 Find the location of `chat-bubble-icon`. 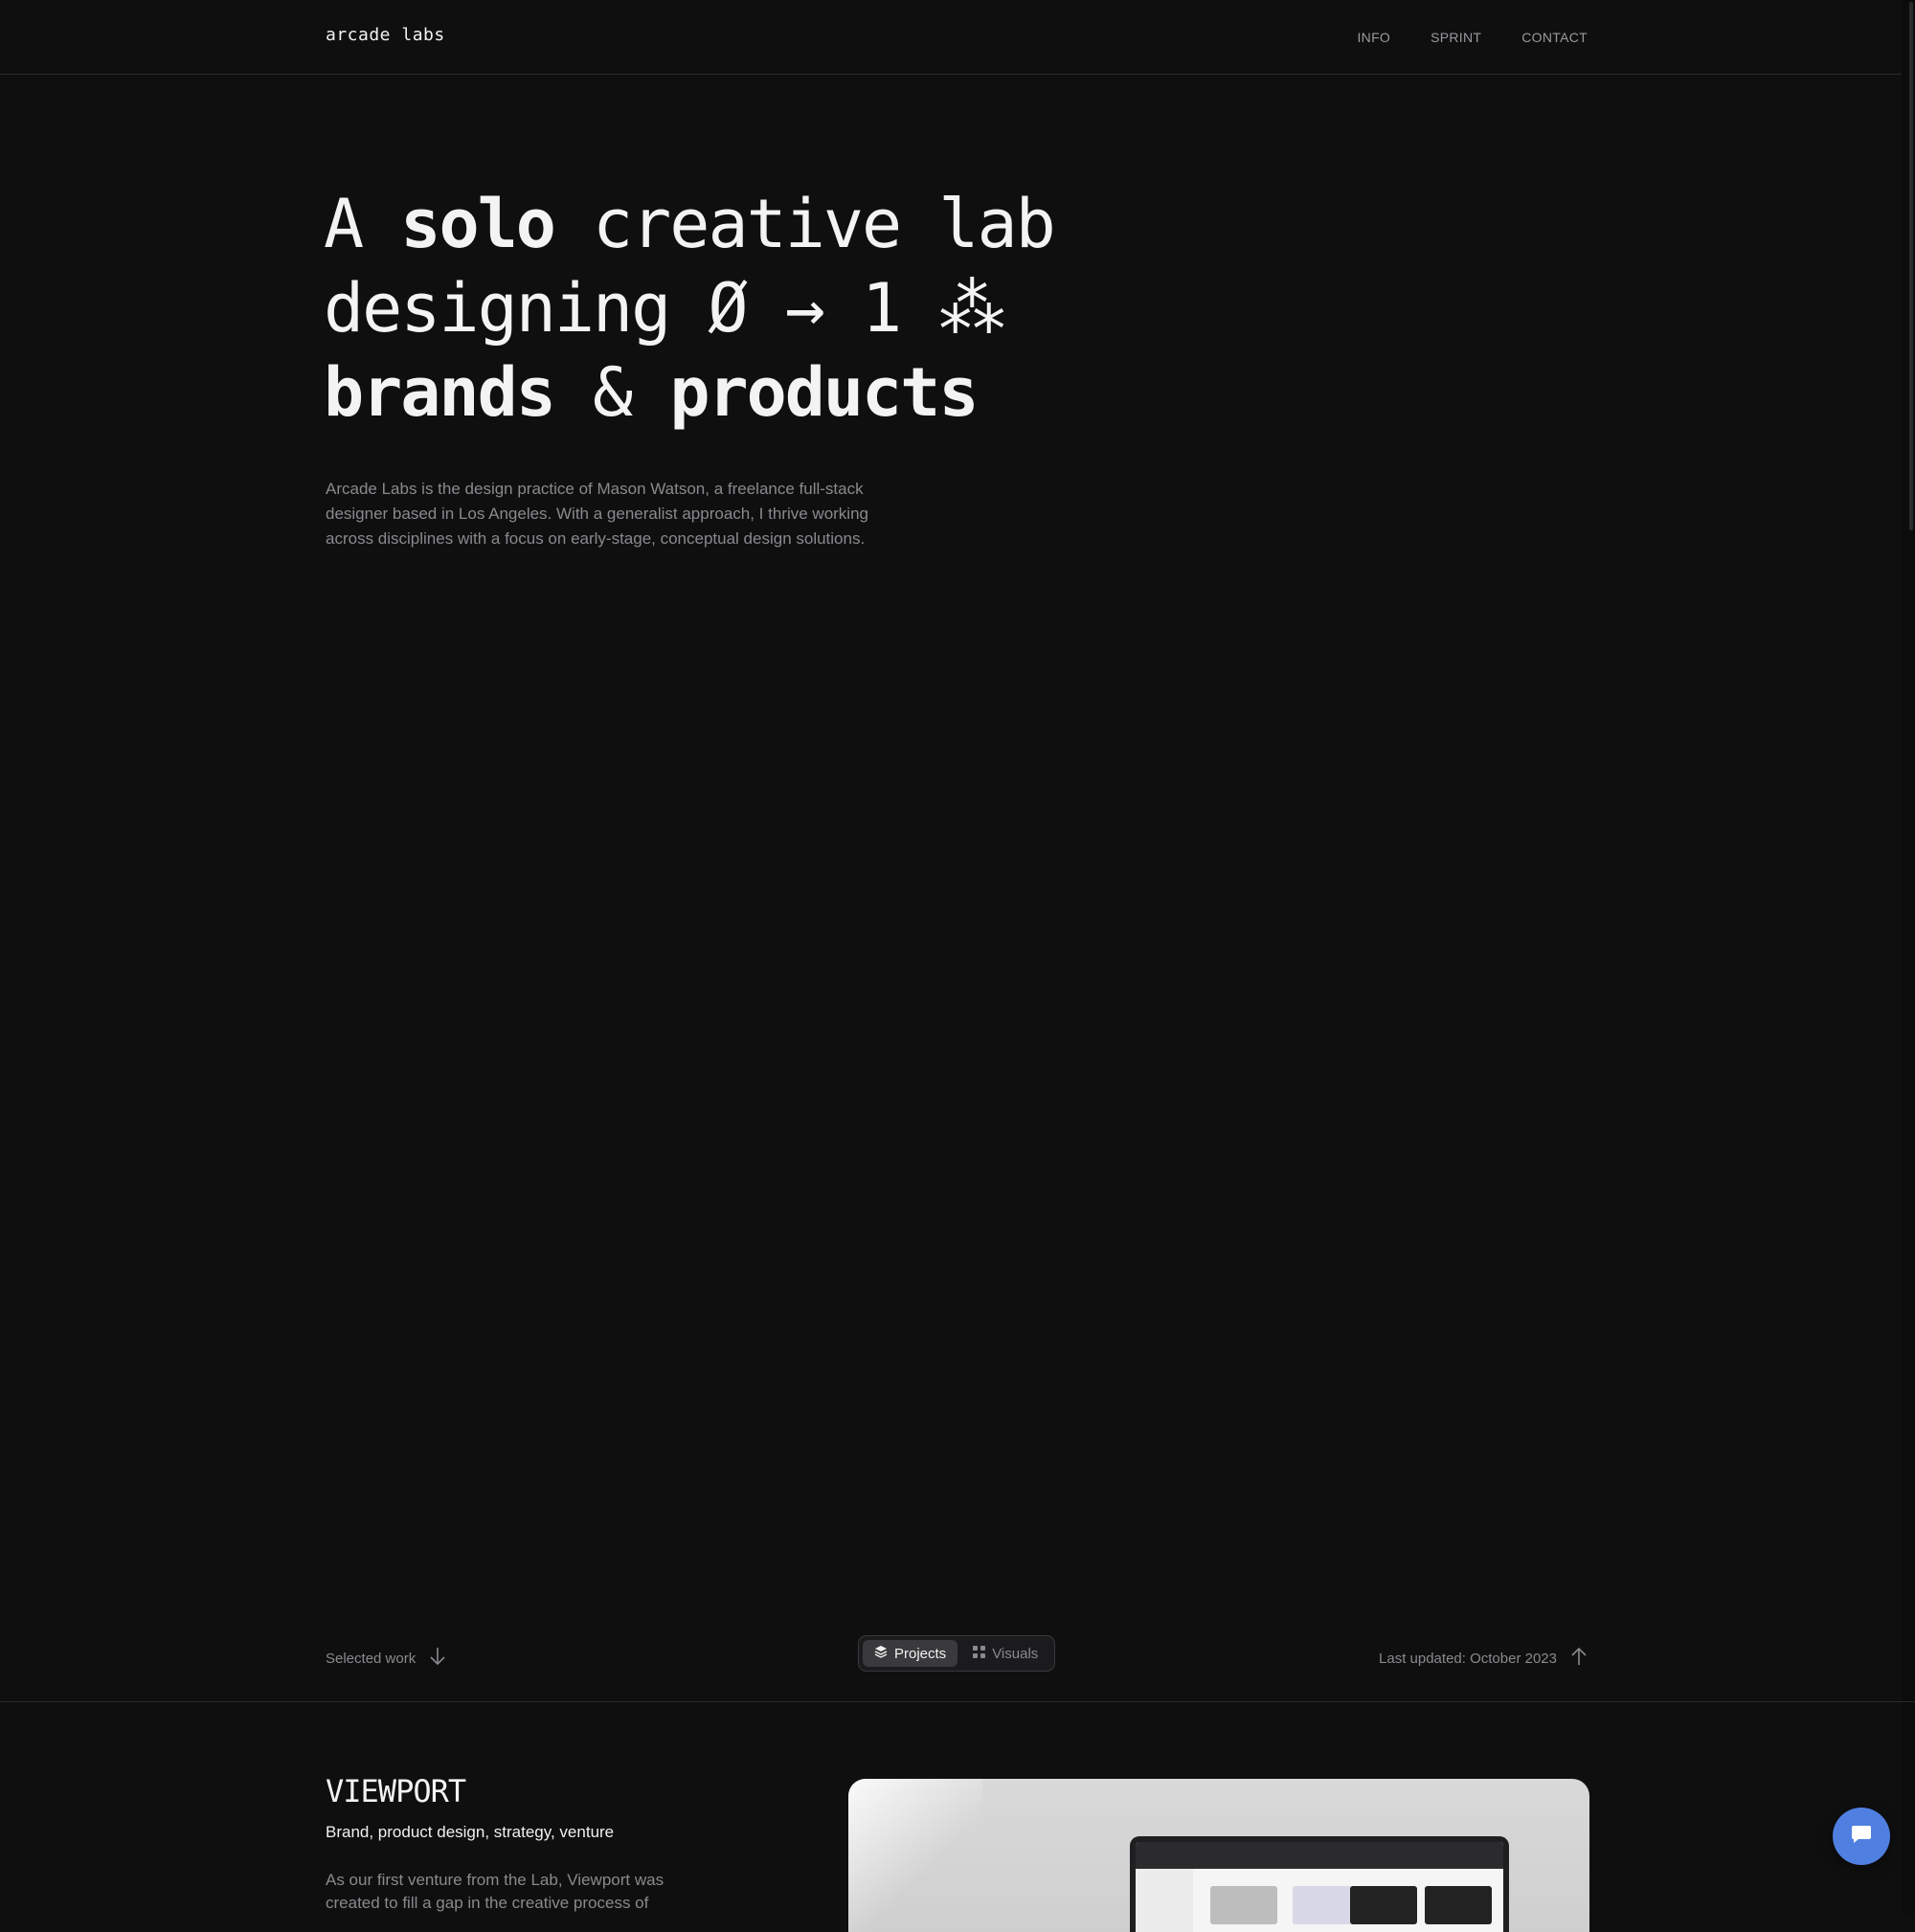

chat-bubble-icon is located at coordinates (1862, 1837).